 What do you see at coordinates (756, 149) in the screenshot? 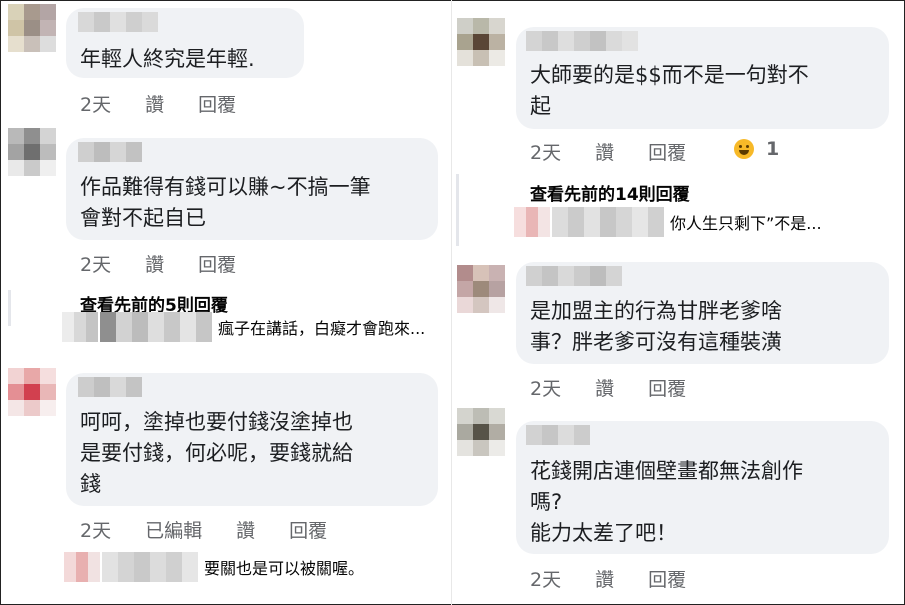
I see `reaction-summary: 1` at bounding box center [756, 149].